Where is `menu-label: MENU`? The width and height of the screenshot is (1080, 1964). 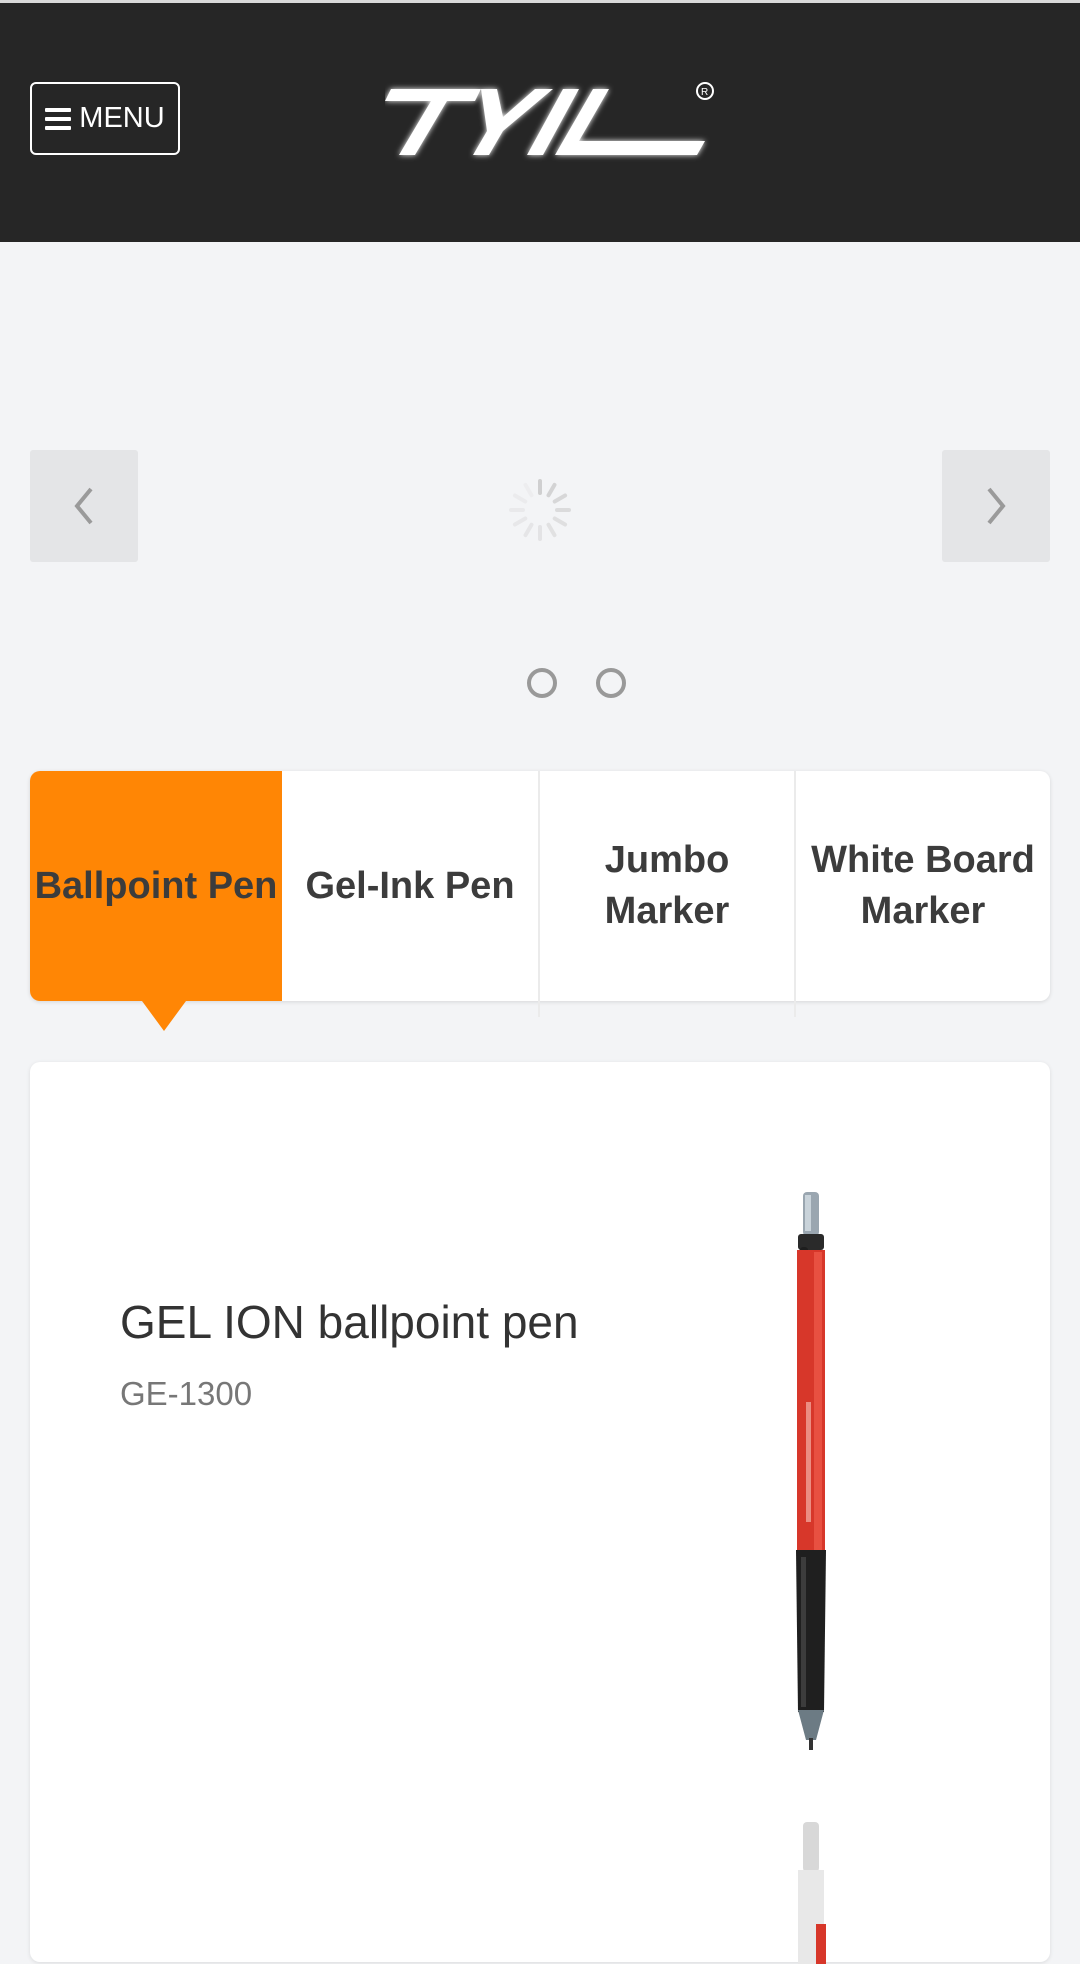 menu-label: MENU is located at coordinates (122, 118).